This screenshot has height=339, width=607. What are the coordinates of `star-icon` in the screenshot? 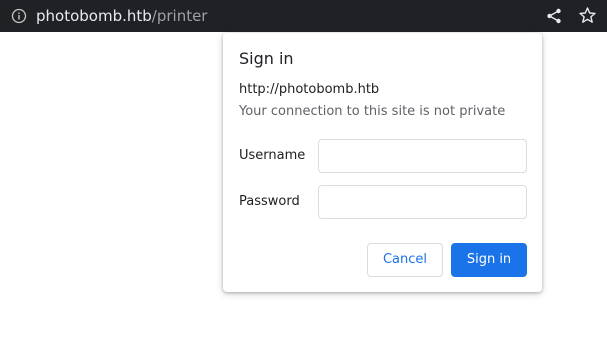 It's located at (587, 15).